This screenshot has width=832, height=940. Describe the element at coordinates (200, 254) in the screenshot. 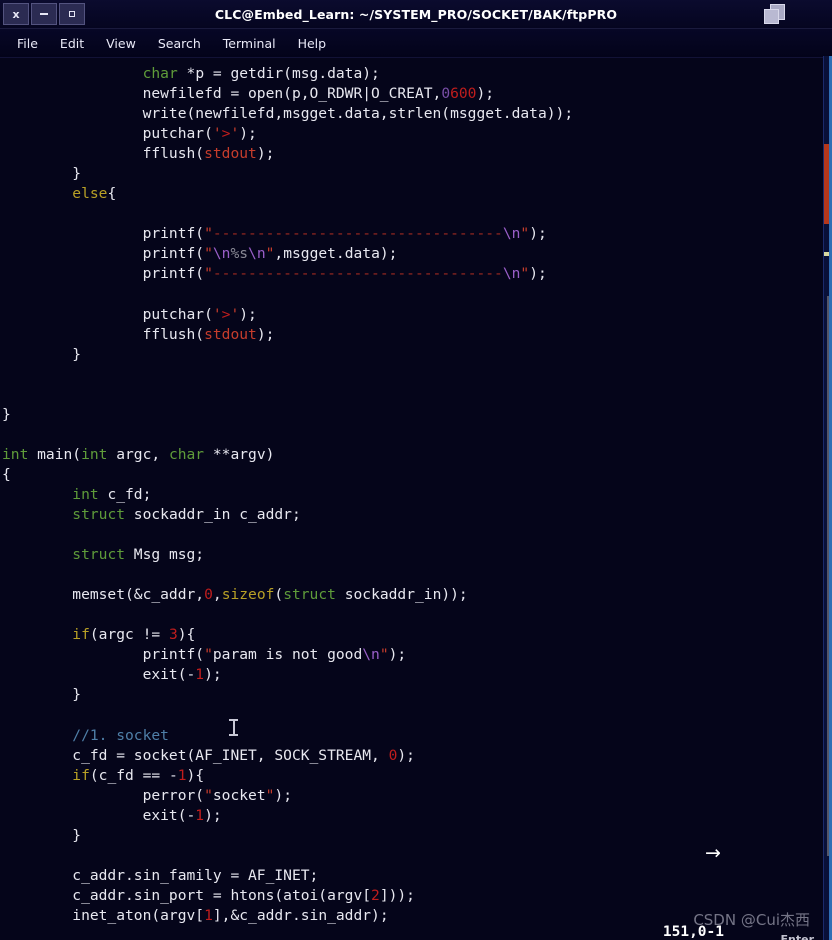

I see `code-line: printf("\n%s\n",msgget.data);` at that location.